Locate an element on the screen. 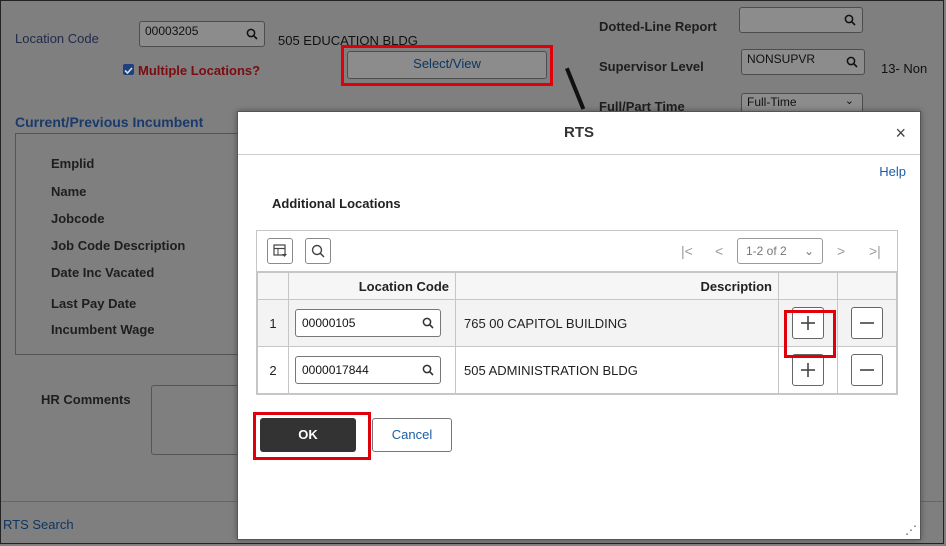  page-select: 1-2 of 2 ⌄ is located at coordinates (780, 251).